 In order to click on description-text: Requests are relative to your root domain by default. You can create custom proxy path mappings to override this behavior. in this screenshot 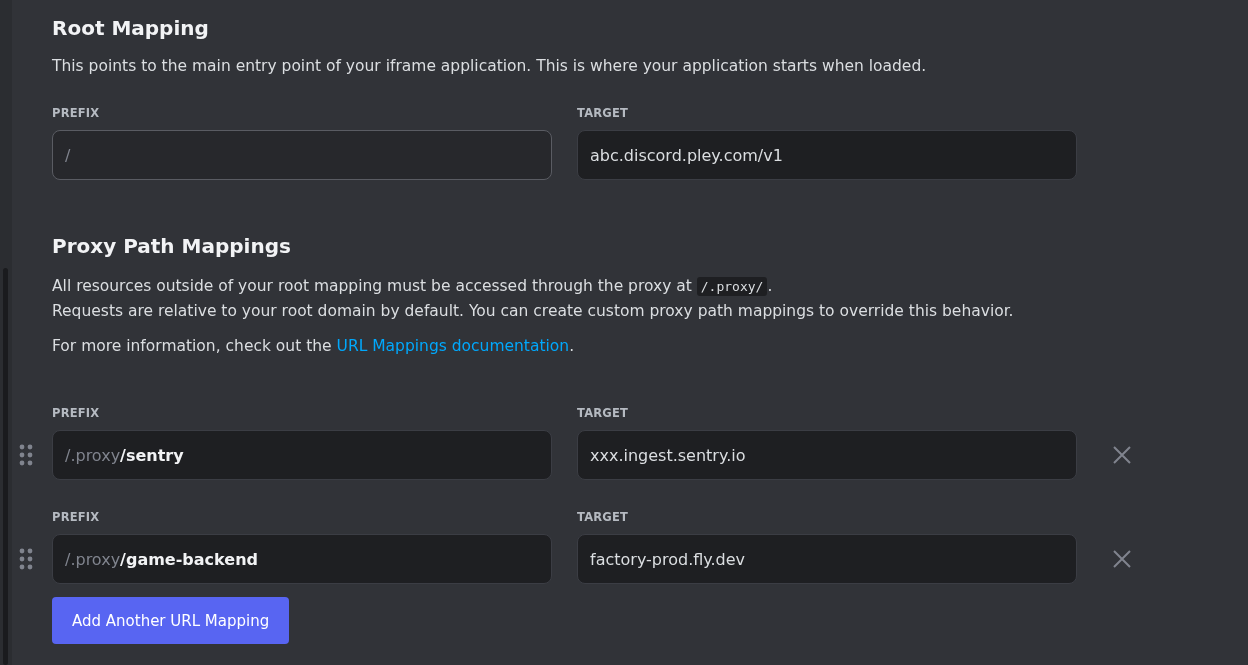, I will do `click(533, 311)`.